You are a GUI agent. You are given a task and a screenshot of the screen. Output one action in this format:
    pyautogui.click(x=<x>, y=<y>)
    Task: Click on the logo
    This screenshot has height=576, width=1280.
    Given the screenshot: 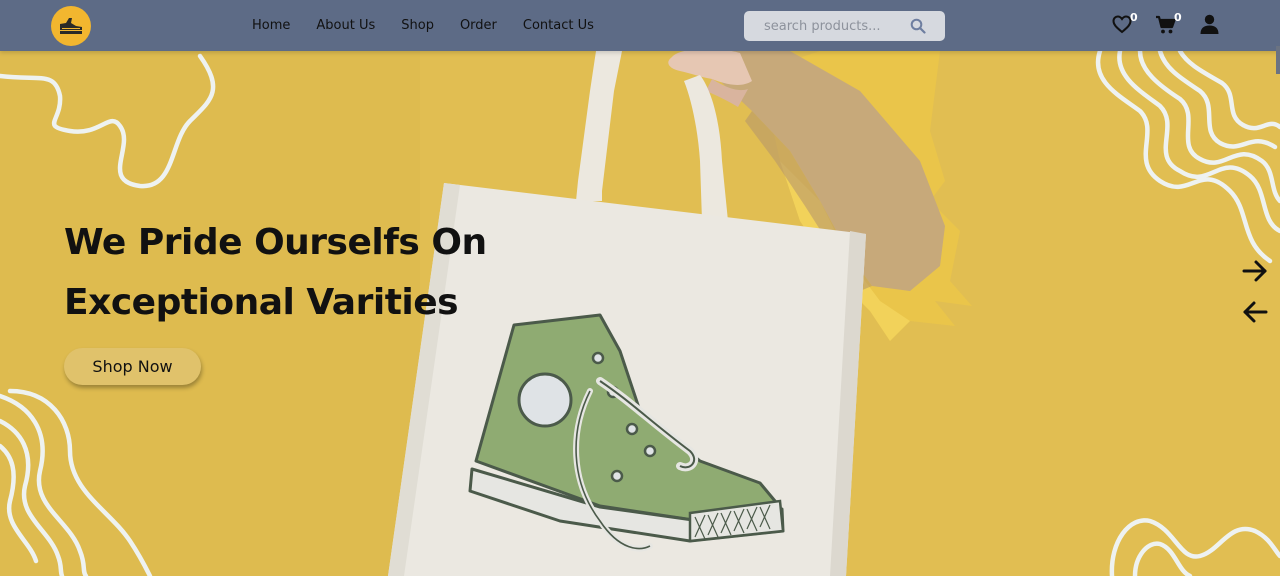 What is the action you would take?
    pyautogui.click(x=71, y=26)
    